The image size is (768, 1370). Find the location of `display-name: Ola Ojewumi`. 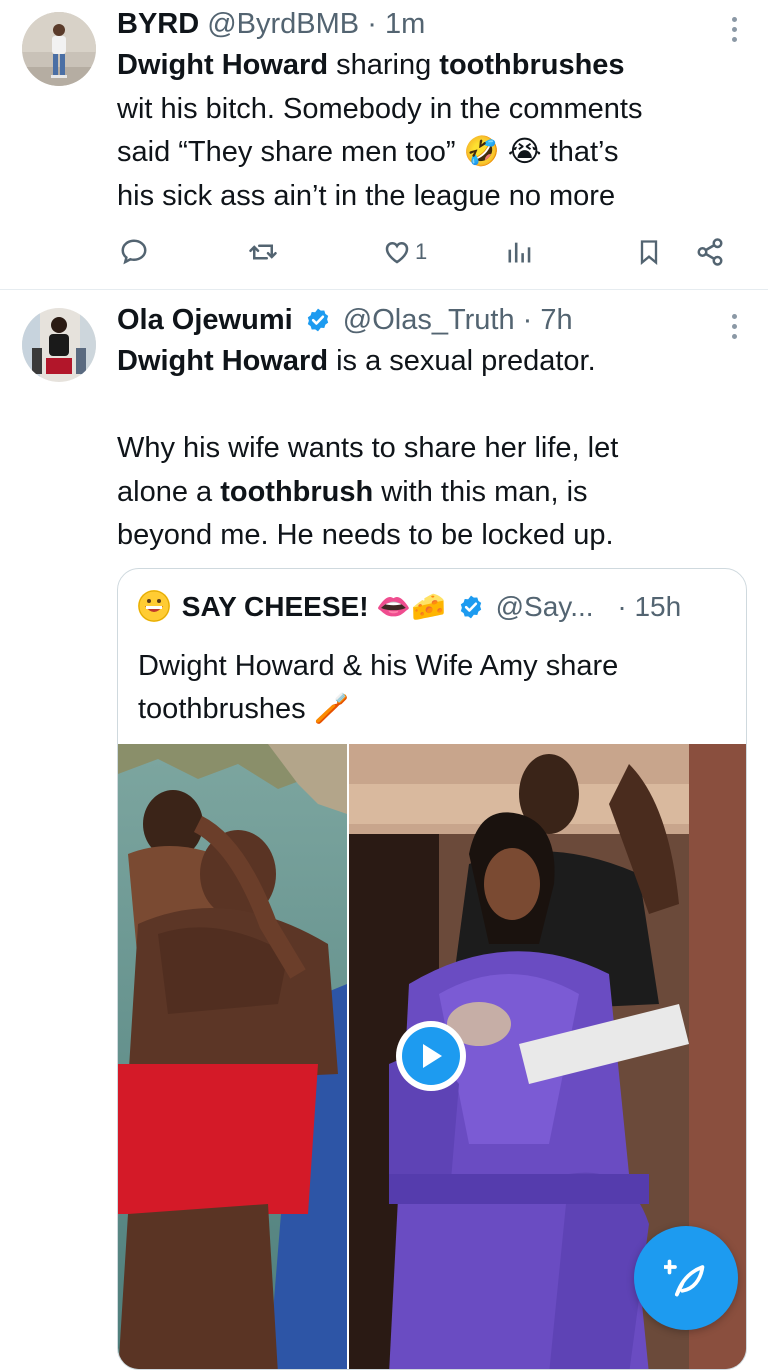

display-name: Ola Ojewumi is located at coordinates (205, 320).